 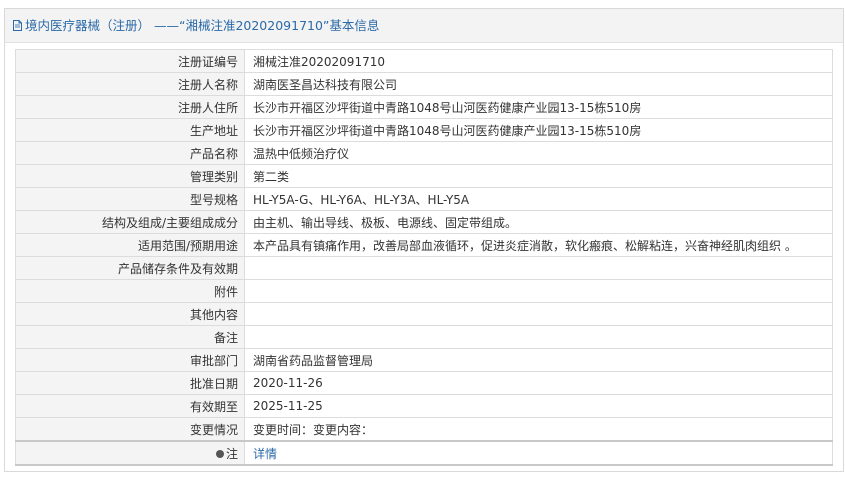 I want to click on row-value: 湘械注准20202091710, so click(x=538, y=61).